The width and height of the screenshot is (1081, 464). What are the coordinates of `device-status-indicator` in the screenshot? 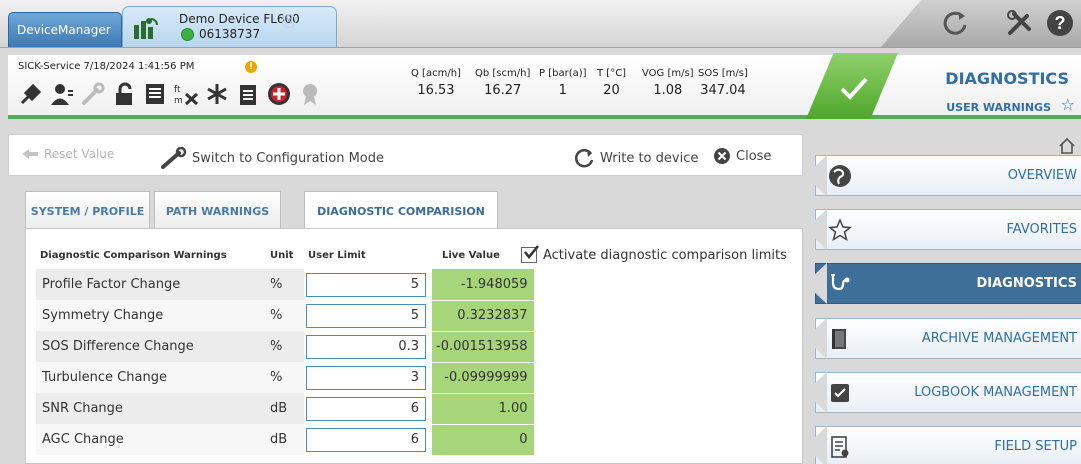 It's located at (187, 34).